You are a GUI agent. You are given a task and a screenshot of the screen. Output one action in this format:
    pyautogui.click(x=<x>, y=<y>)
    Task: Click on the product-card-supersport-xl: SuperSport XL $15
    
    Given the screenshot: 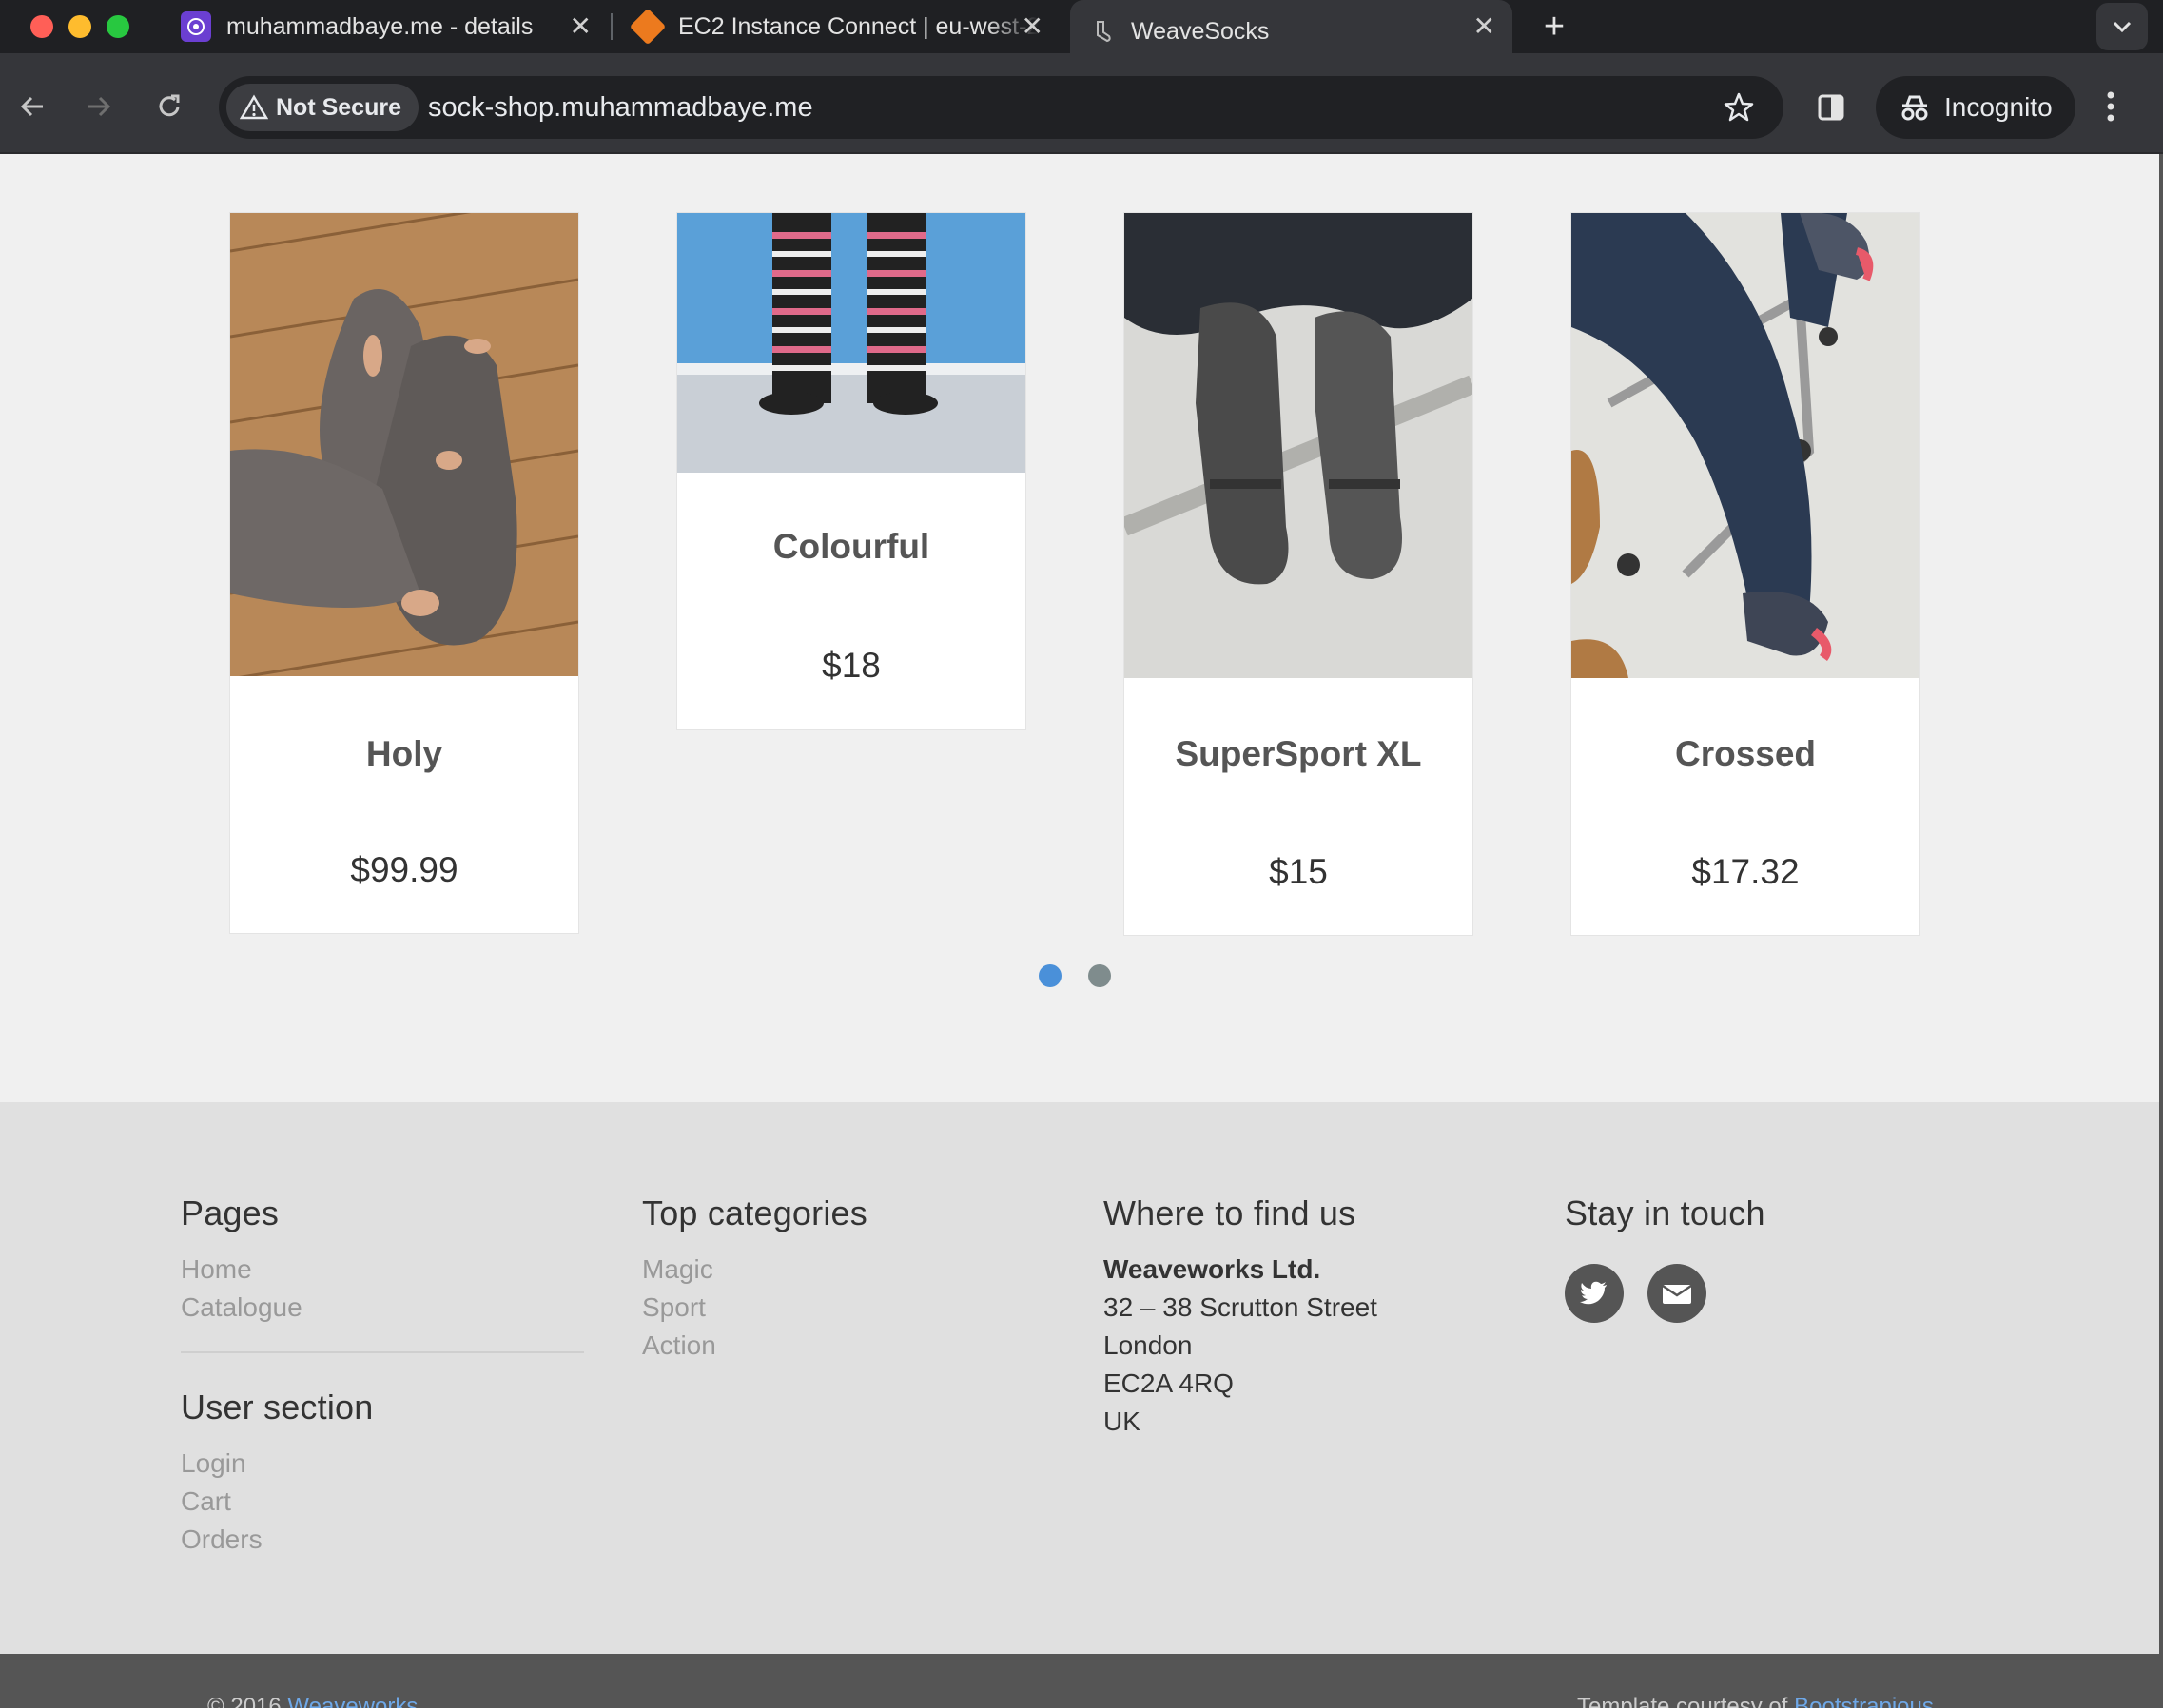 What is the action you would take?
    pyautogui.click(x=1298, y=574)
    